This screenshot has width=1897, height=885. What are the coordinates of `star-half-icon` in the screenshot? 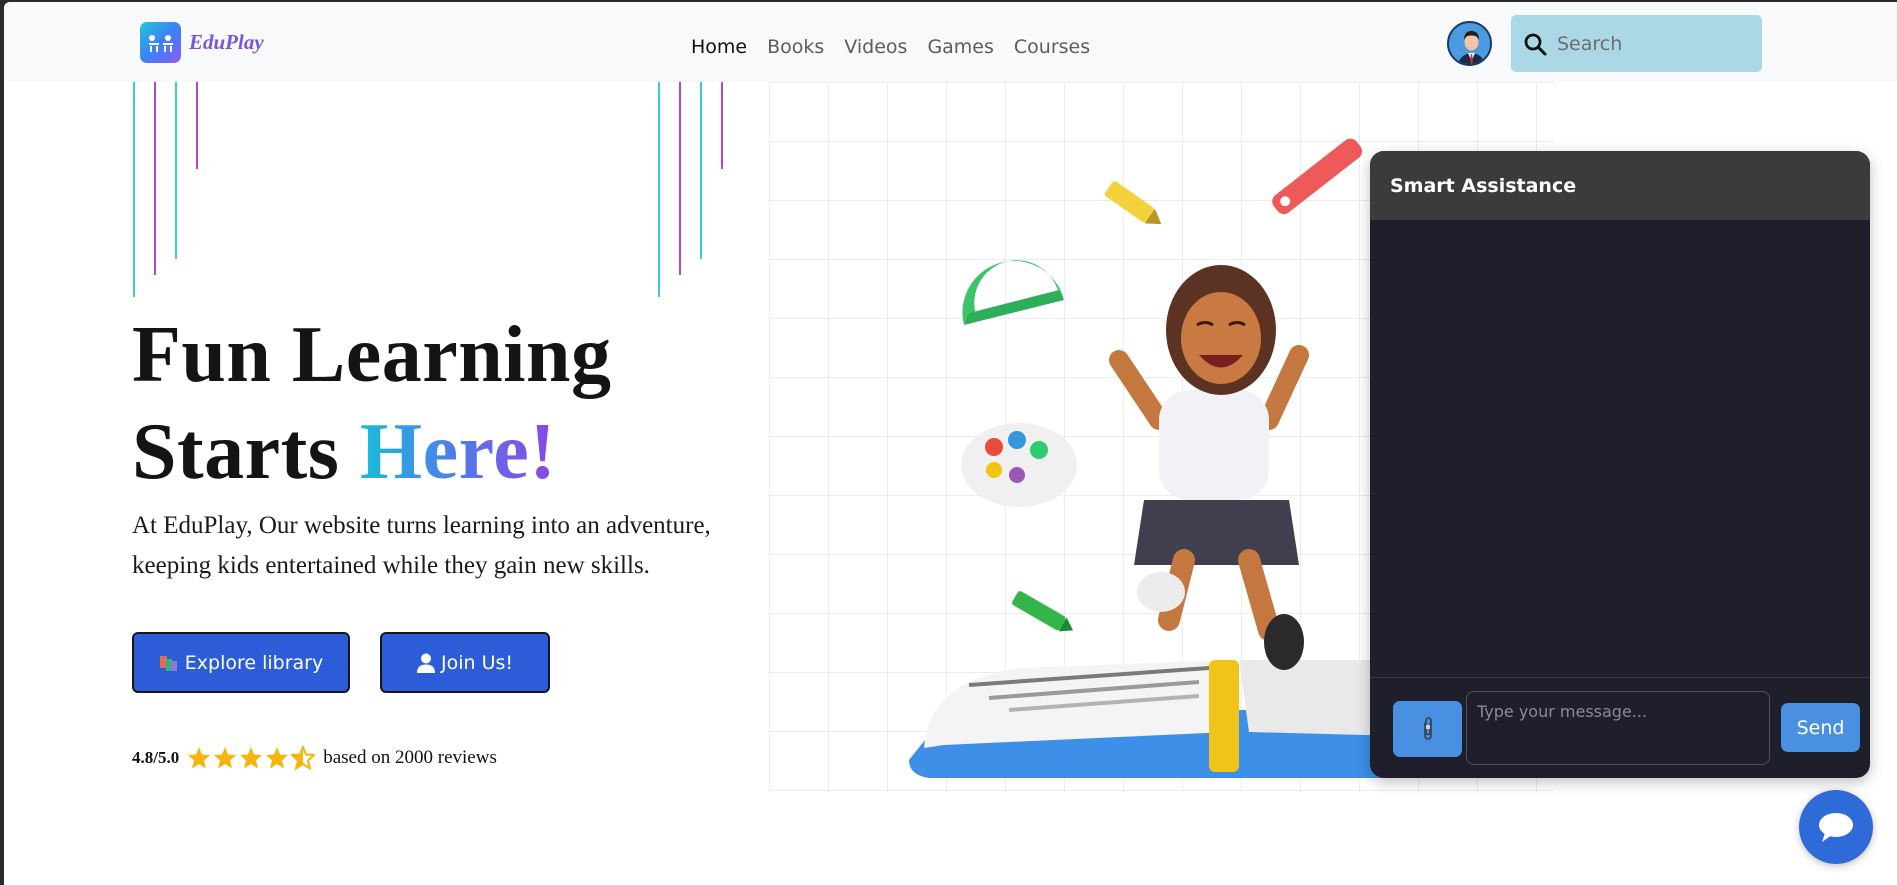 It's located at (303, 758).